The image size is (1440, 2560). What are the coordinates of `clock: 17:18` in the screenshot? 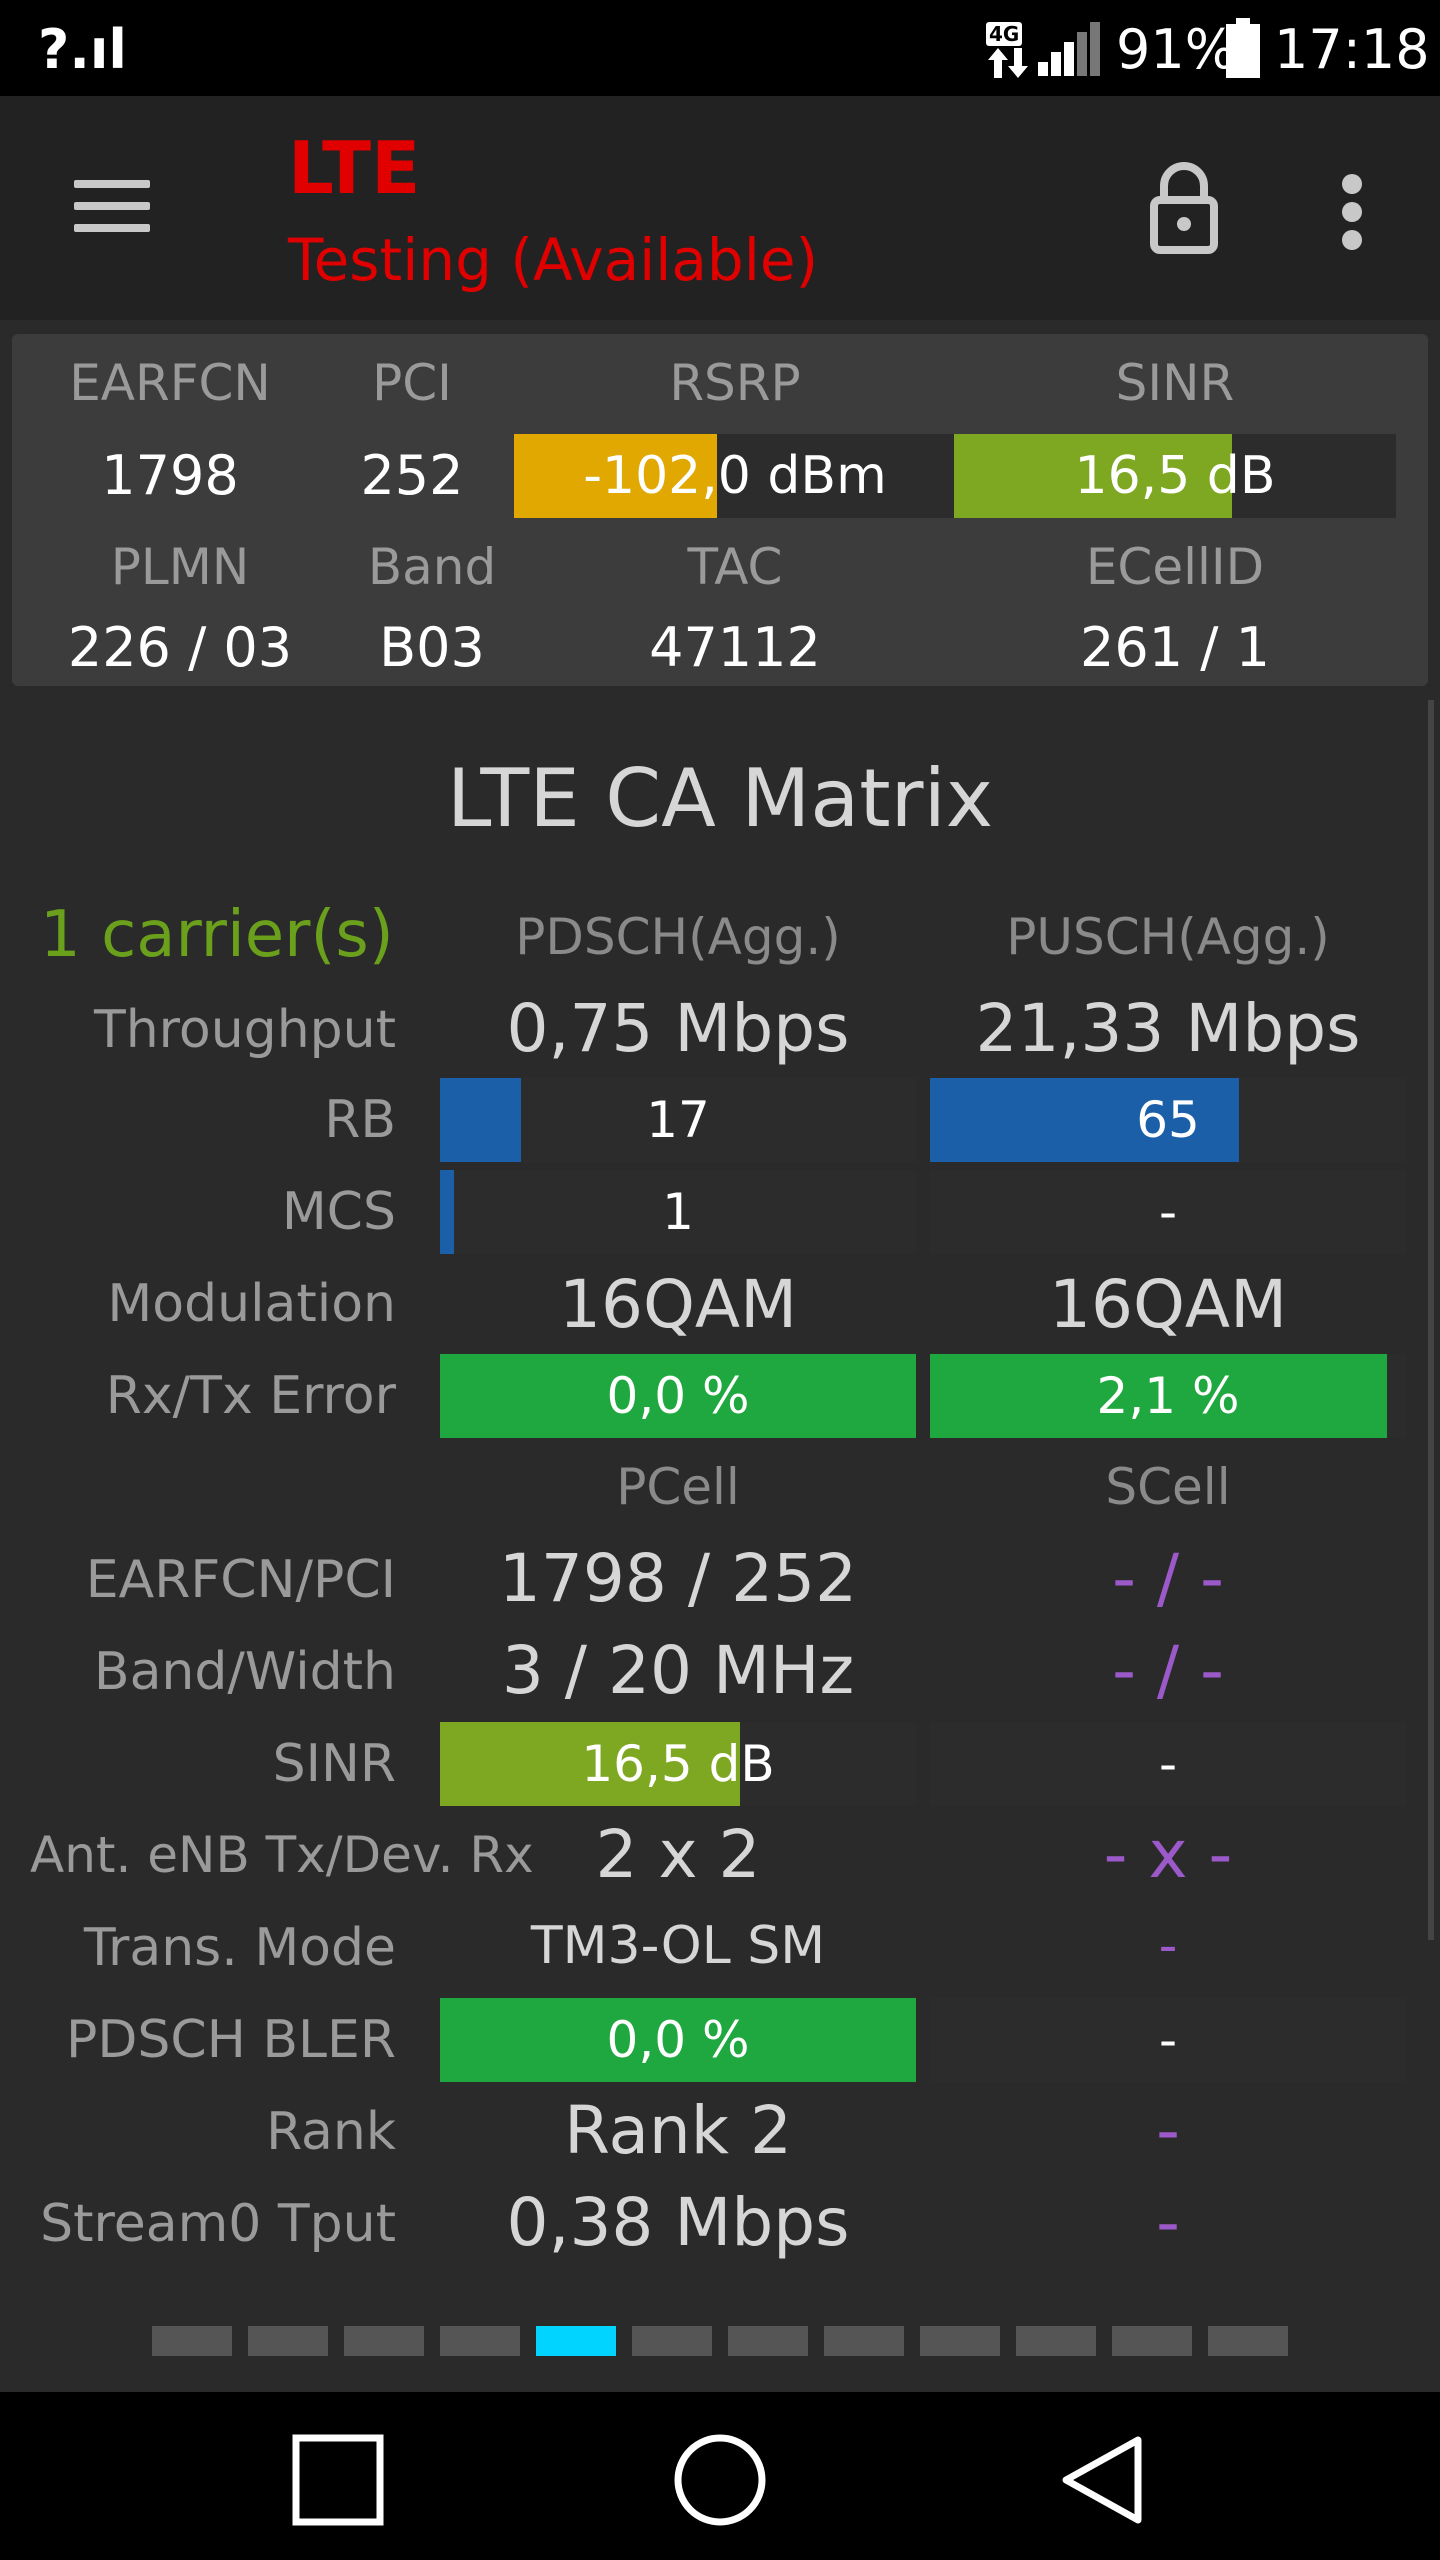 It's located at (1352, 49).